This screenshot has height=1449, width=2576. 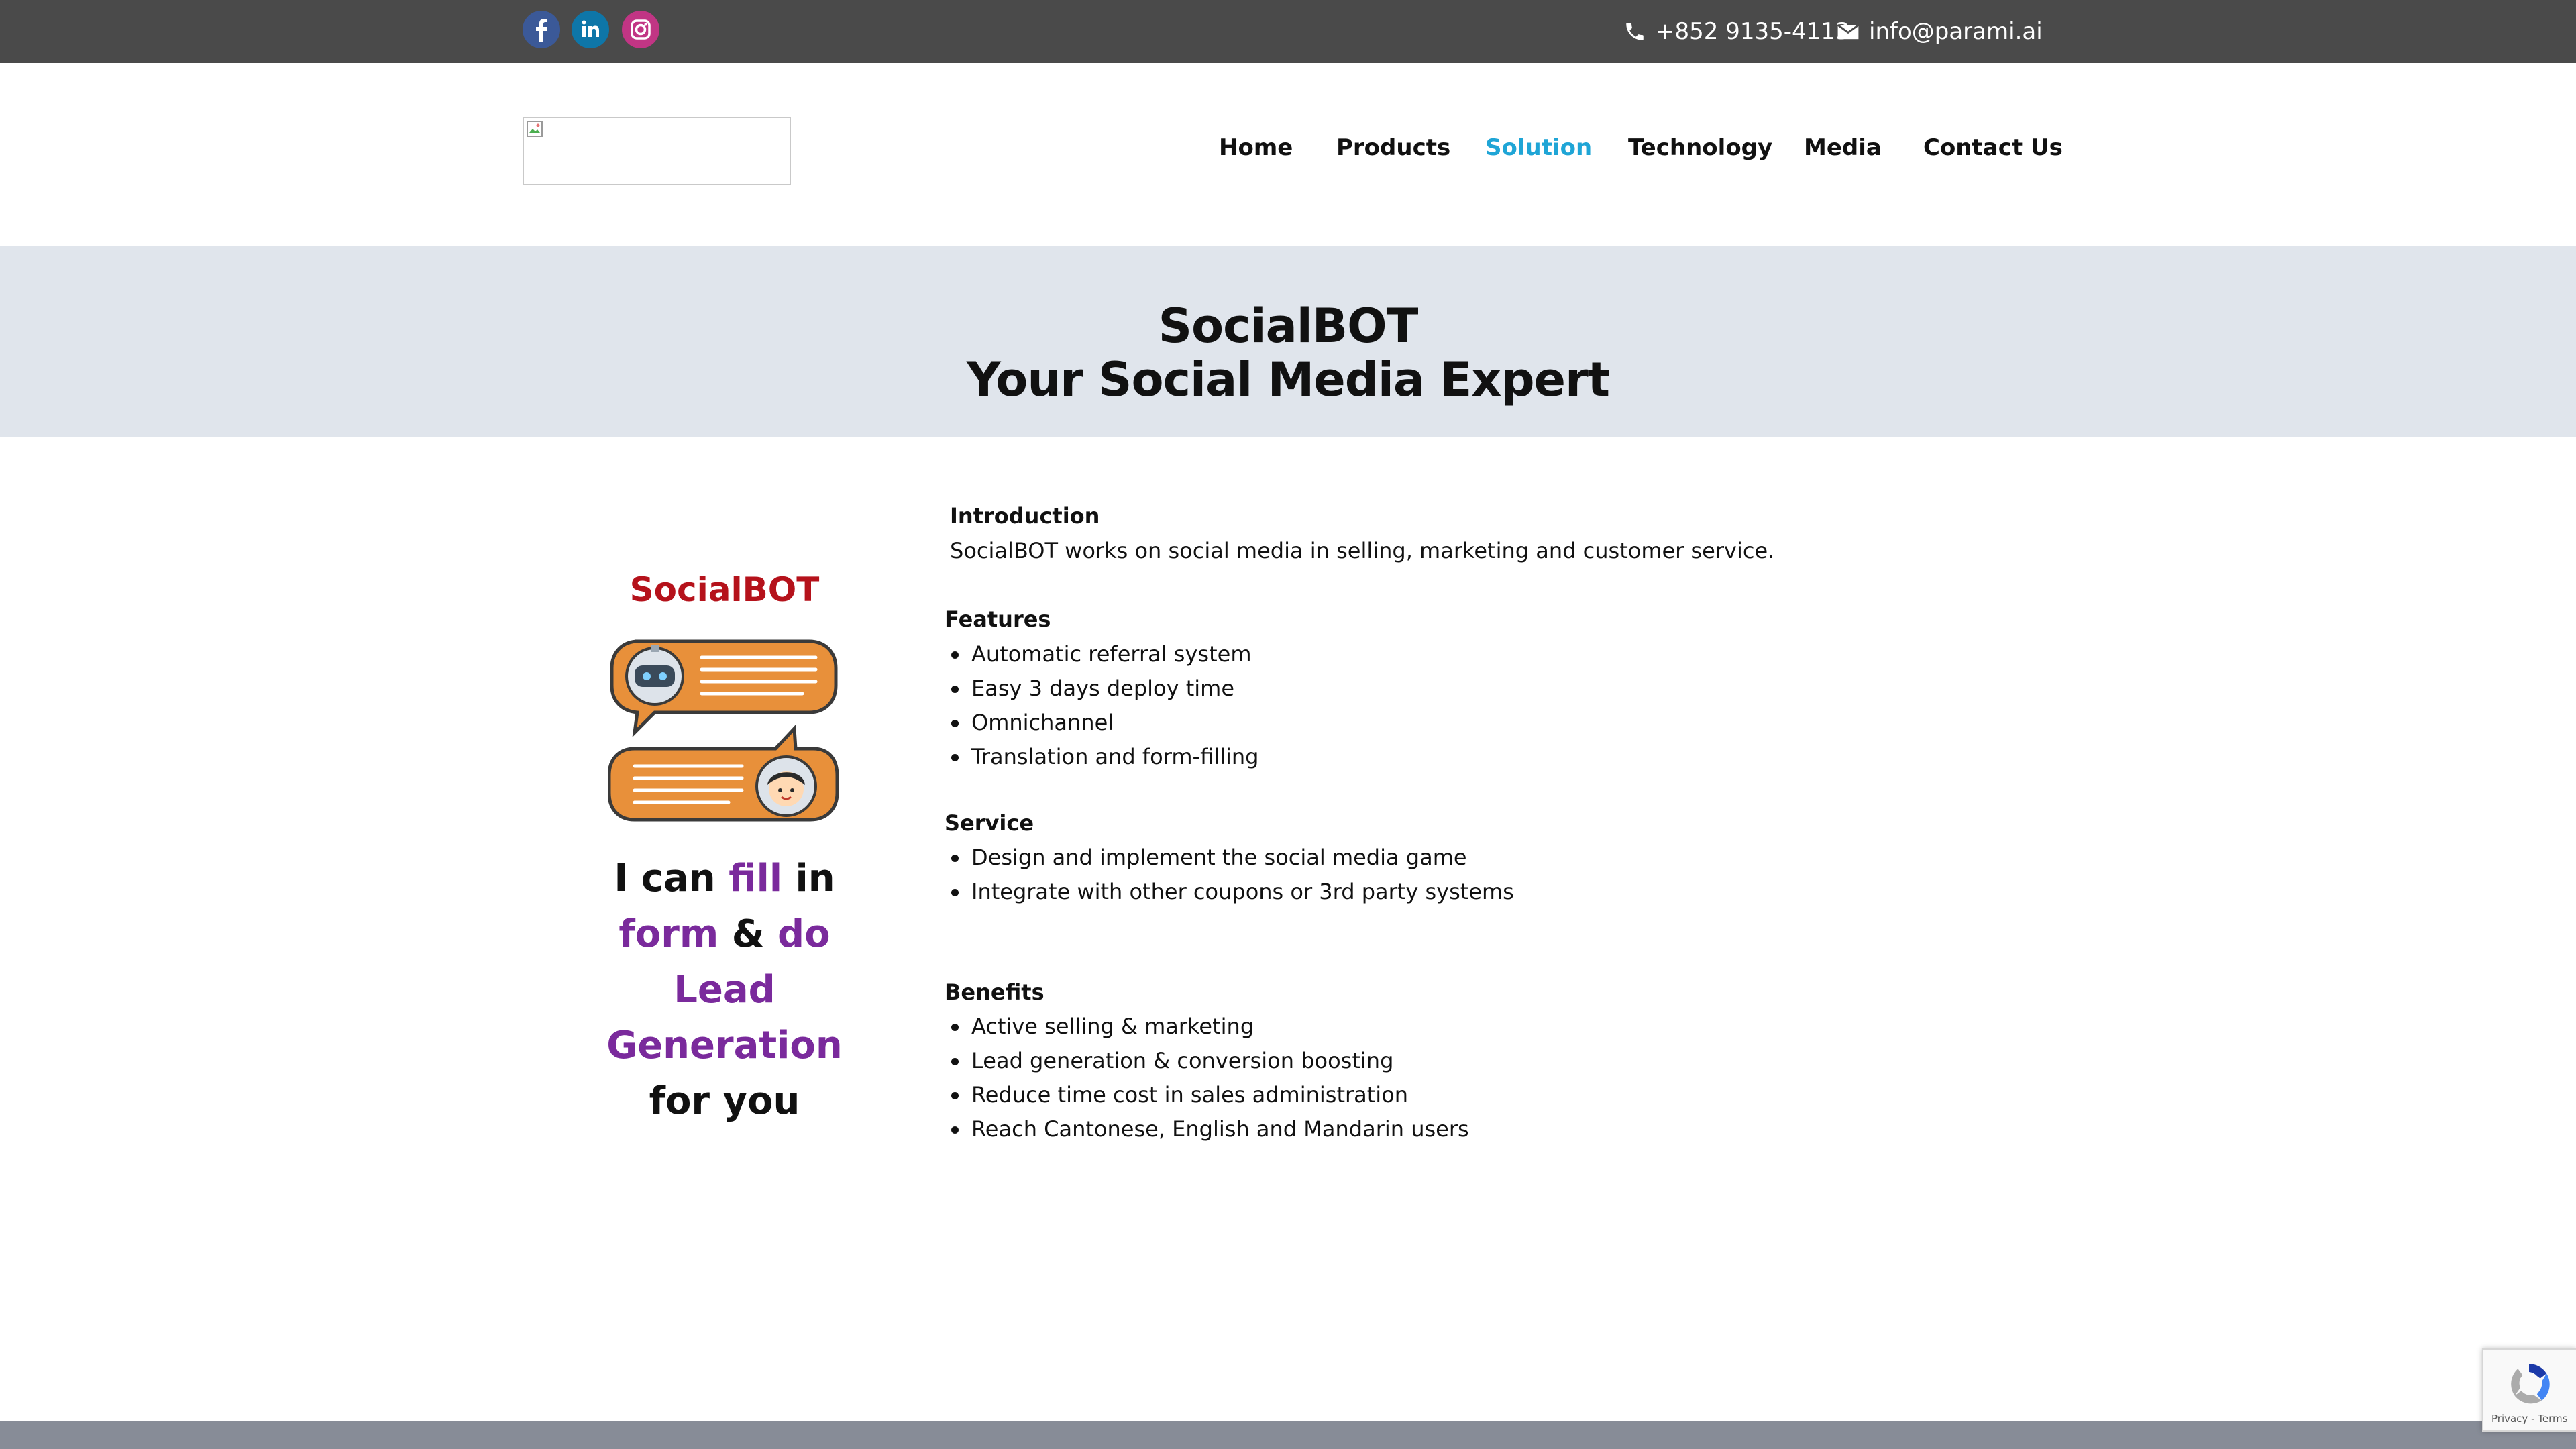 What do you see at coordinates (1956, 31) in the screenshot?
I see `email-address: info@parami.ai` at bounding box center [1956, 31].